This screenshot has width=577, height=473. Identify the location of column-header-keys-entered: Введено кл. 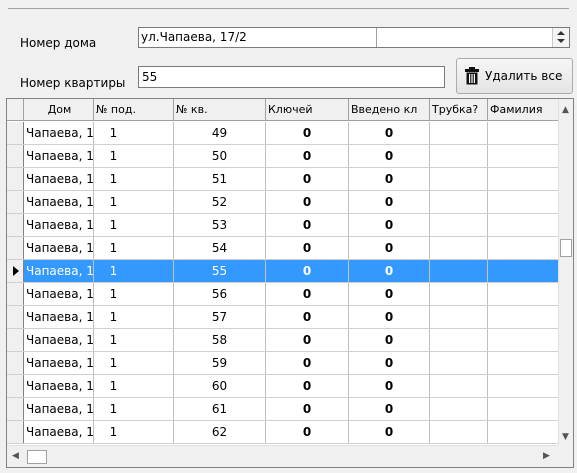
(389, 110).